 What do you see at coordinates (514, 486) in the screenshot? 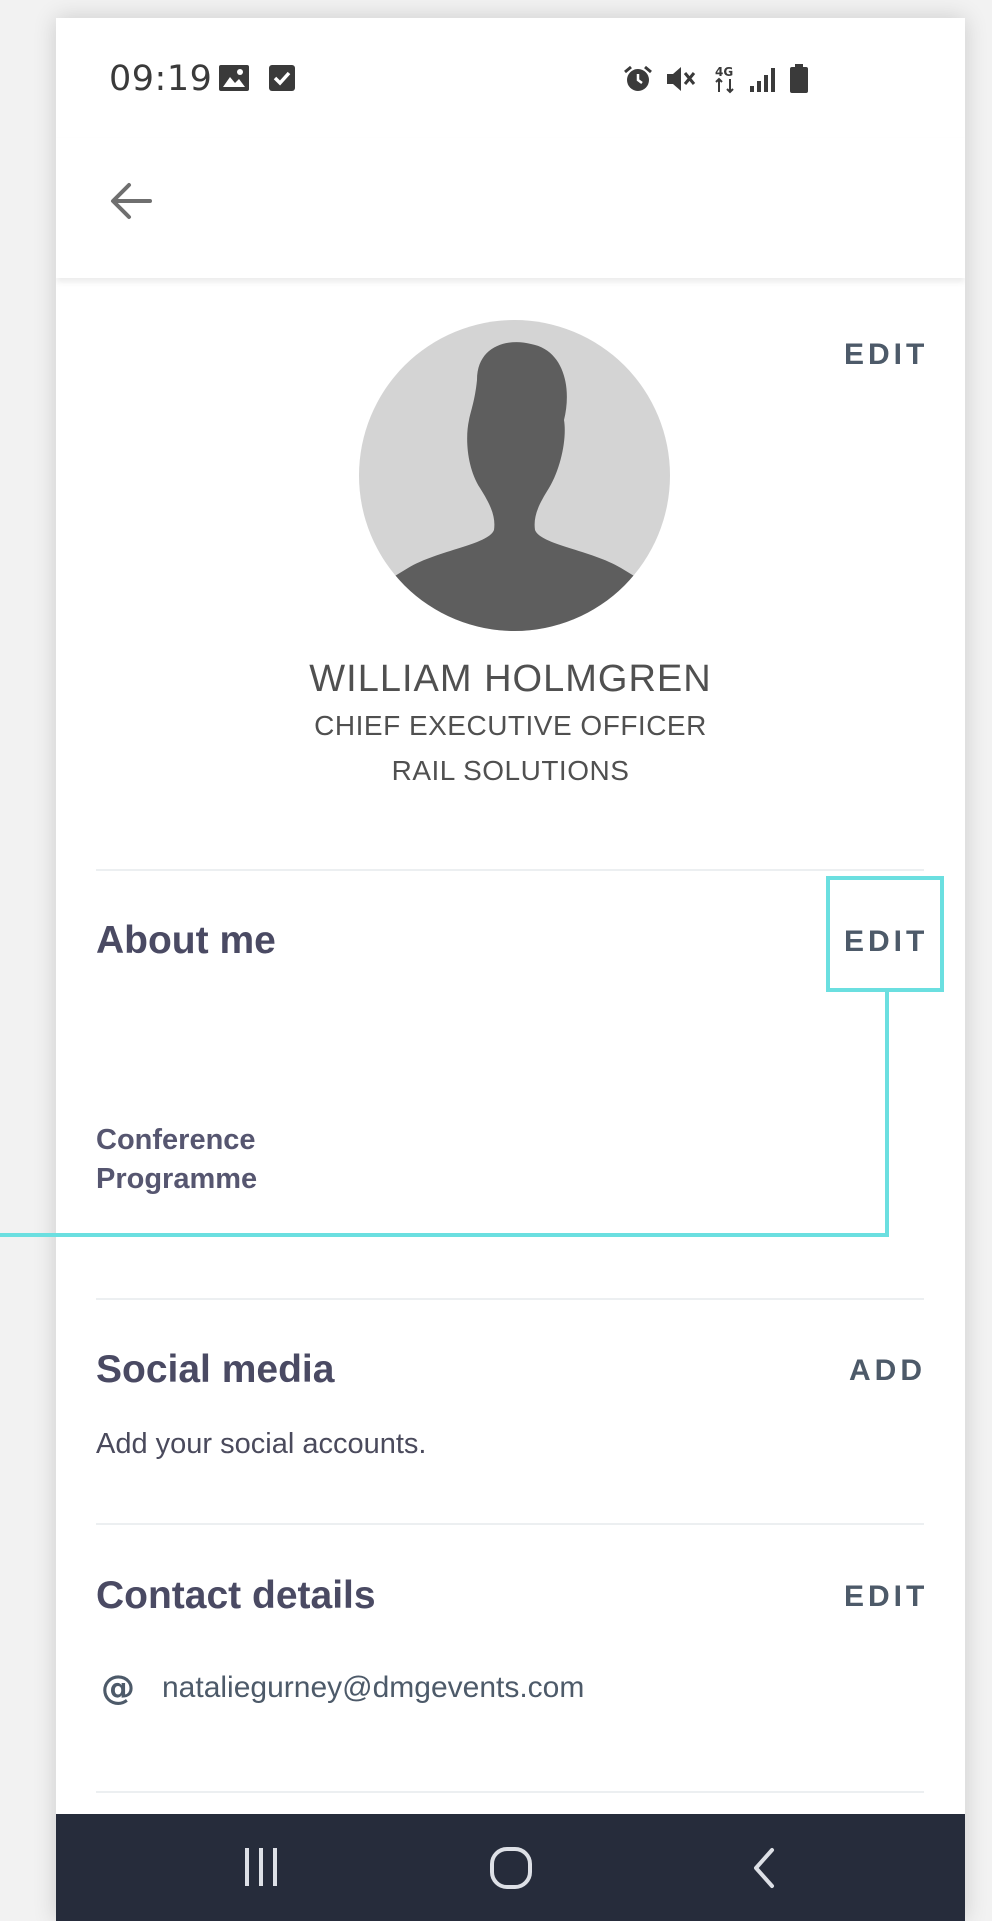
I see `person-silhouette-icon` at bounding box center [514, 486].